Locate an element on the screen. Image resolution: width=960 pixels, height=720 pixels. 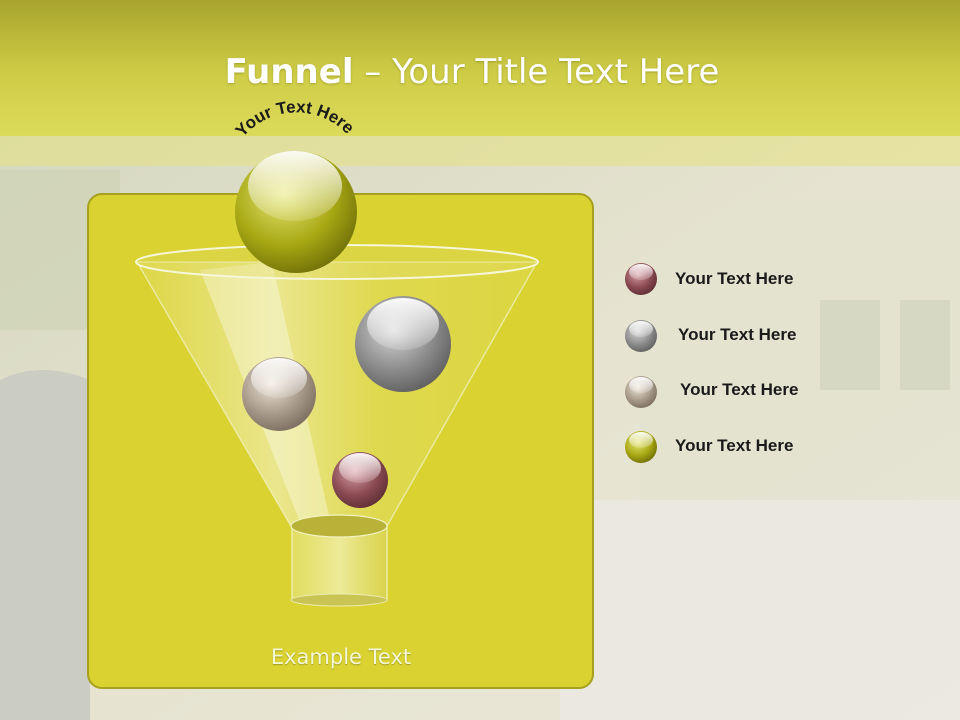
funnel-ball-tan is located at coordinates (279, 394).